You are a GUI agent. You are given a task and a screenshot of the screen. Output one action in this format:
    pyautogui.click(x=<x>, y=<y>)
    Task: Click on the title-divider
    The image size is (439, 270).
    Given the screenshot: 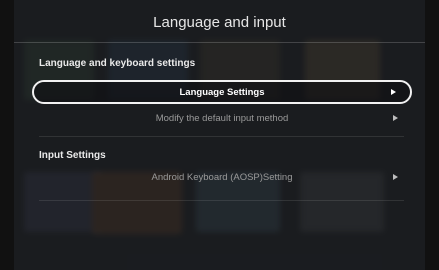 What is the action you would take?
    pyautogui.click(x=219, y=42)
    